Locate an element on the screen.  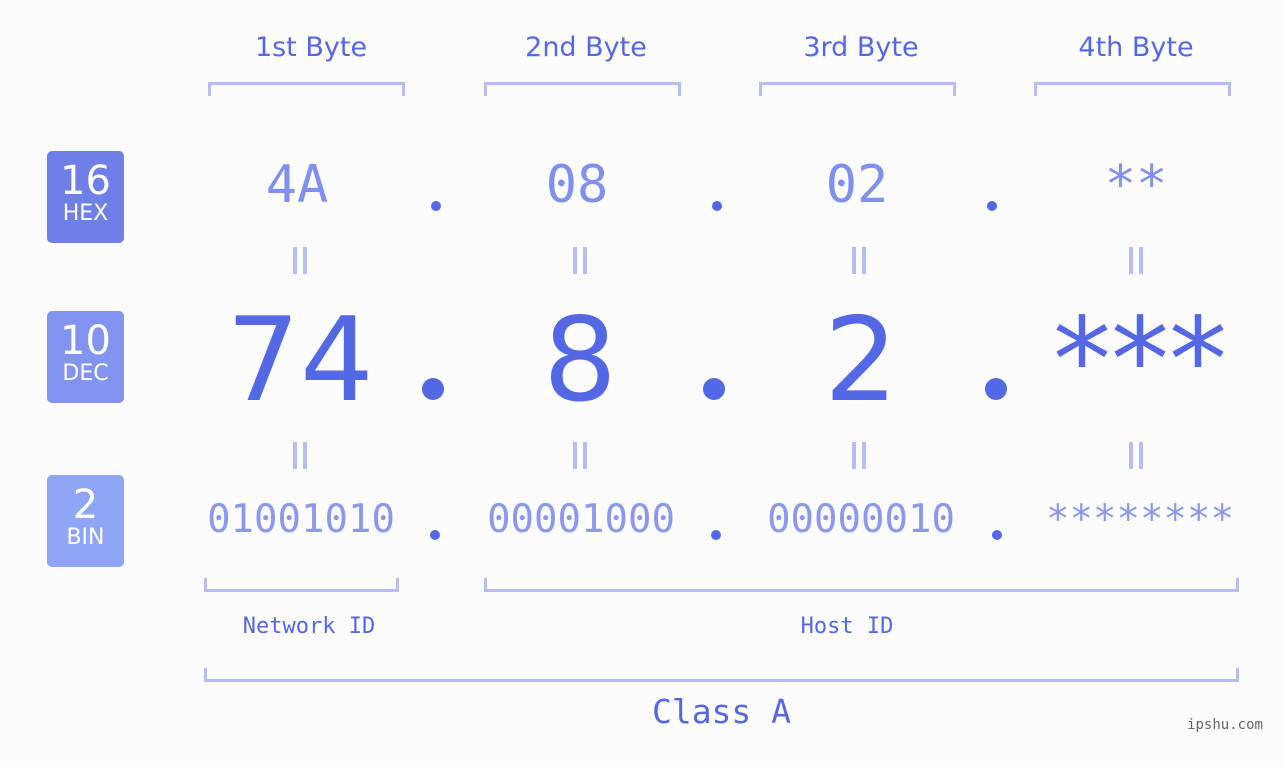
hex-octet-4: ** is located at coordinates (1136, 185).